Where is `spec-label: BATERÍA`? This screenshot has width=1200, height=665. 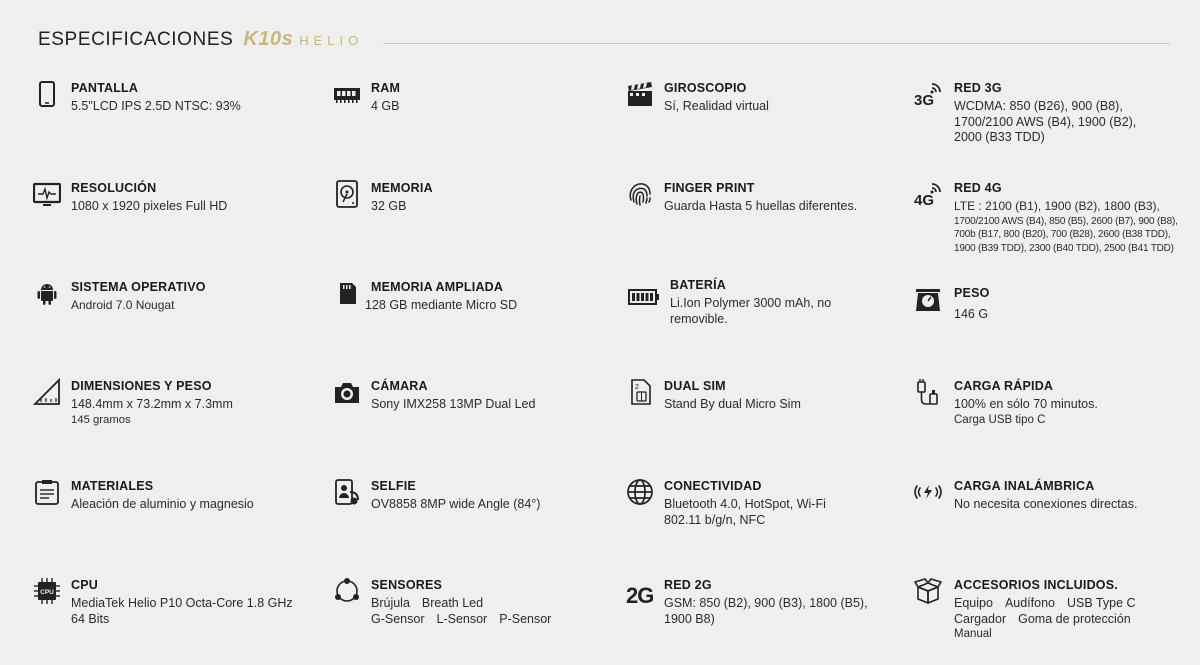 spec-label: BATERÍA is located at coordinates (698, 285).